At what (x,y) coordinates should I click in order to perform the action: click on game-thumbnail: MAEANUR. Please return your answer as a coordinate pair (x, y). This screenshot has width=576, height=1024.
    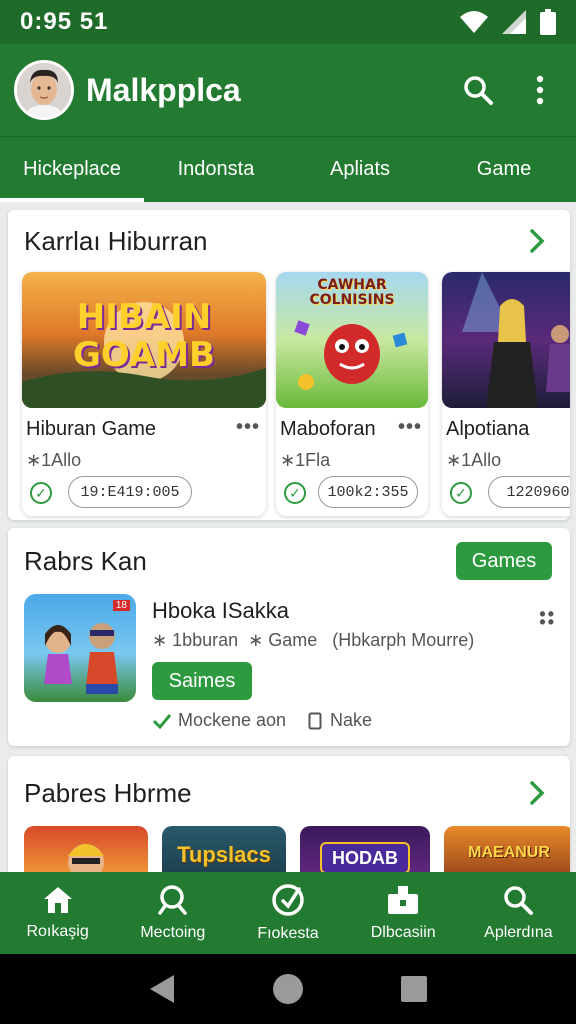
    Looking at the image, I should click on (507, 851).